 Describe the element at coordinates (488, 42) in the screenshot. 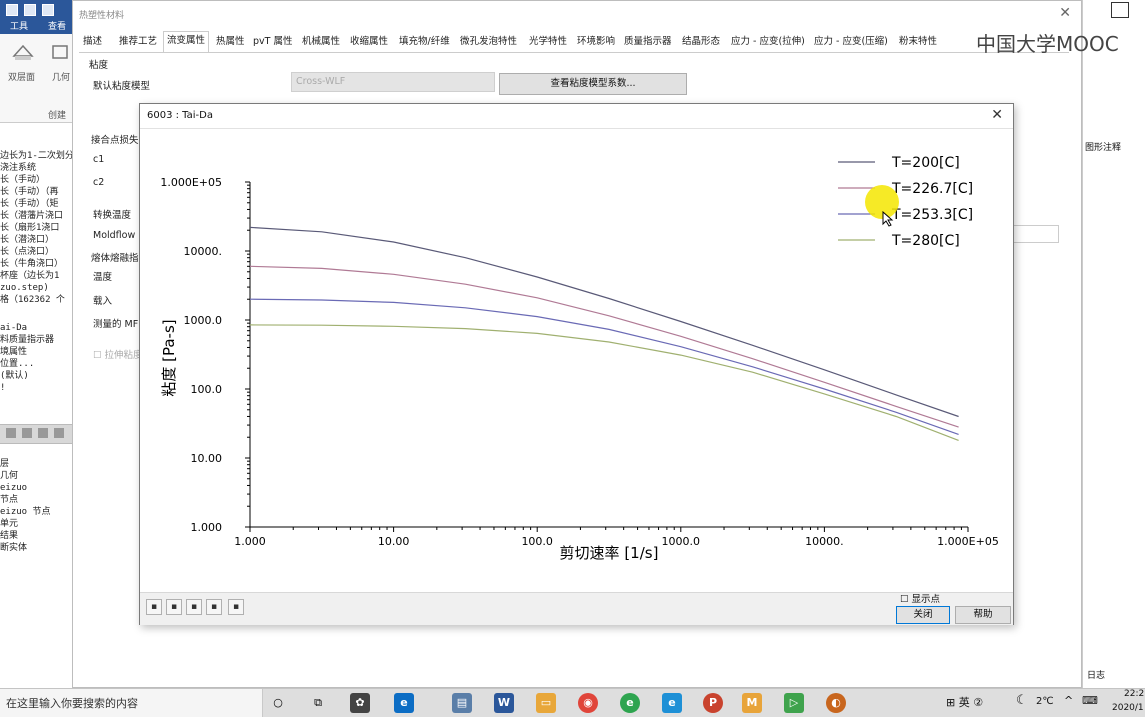

I see `tab-microcellular: 微孔发泡特性` at that location.